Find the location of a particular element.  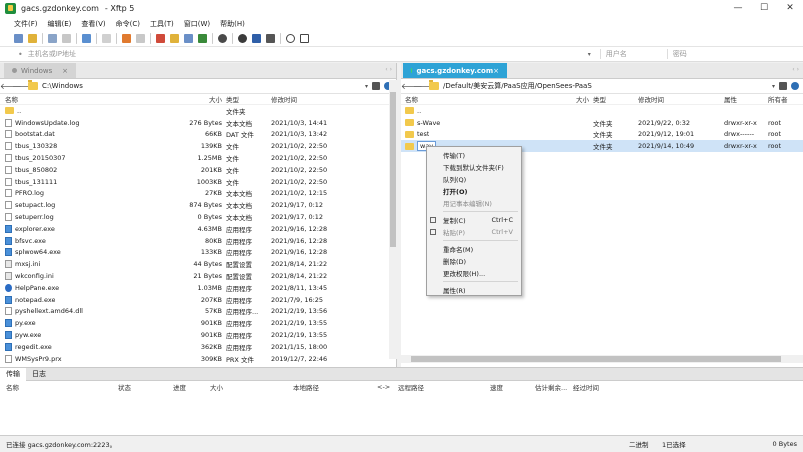

path-dropdown-icon: ▾ is located at coordinates (773, 86).